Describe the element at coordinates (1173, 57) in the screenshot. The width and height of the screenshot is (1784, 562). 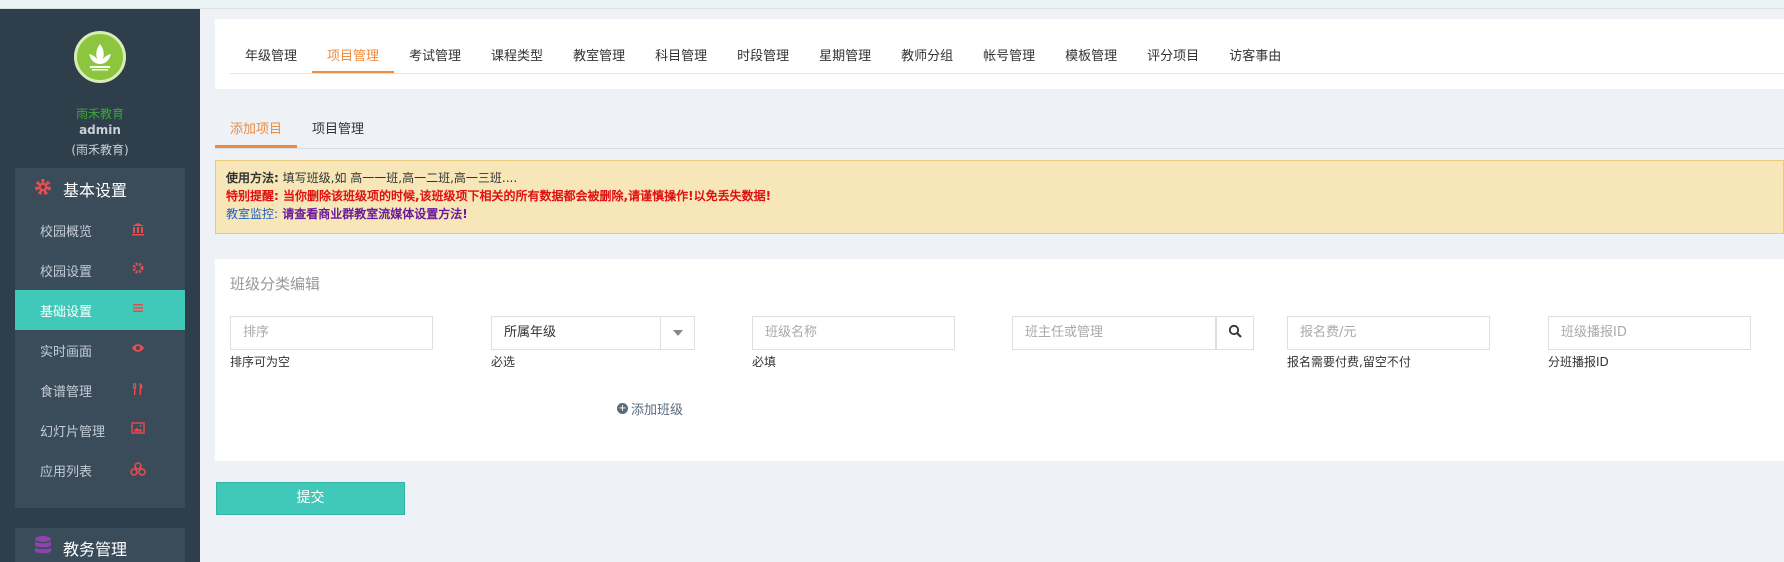
I see `tab-scoring-items: 评分项目` at that location.